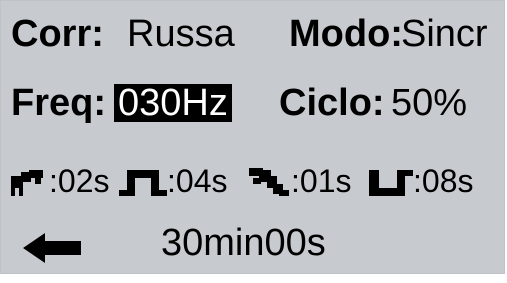 This screenshot has height=283, width=507. Describe the element at coordinates (243, 243) in the screenshot. I see `session-timer: 30min00s` at that location.